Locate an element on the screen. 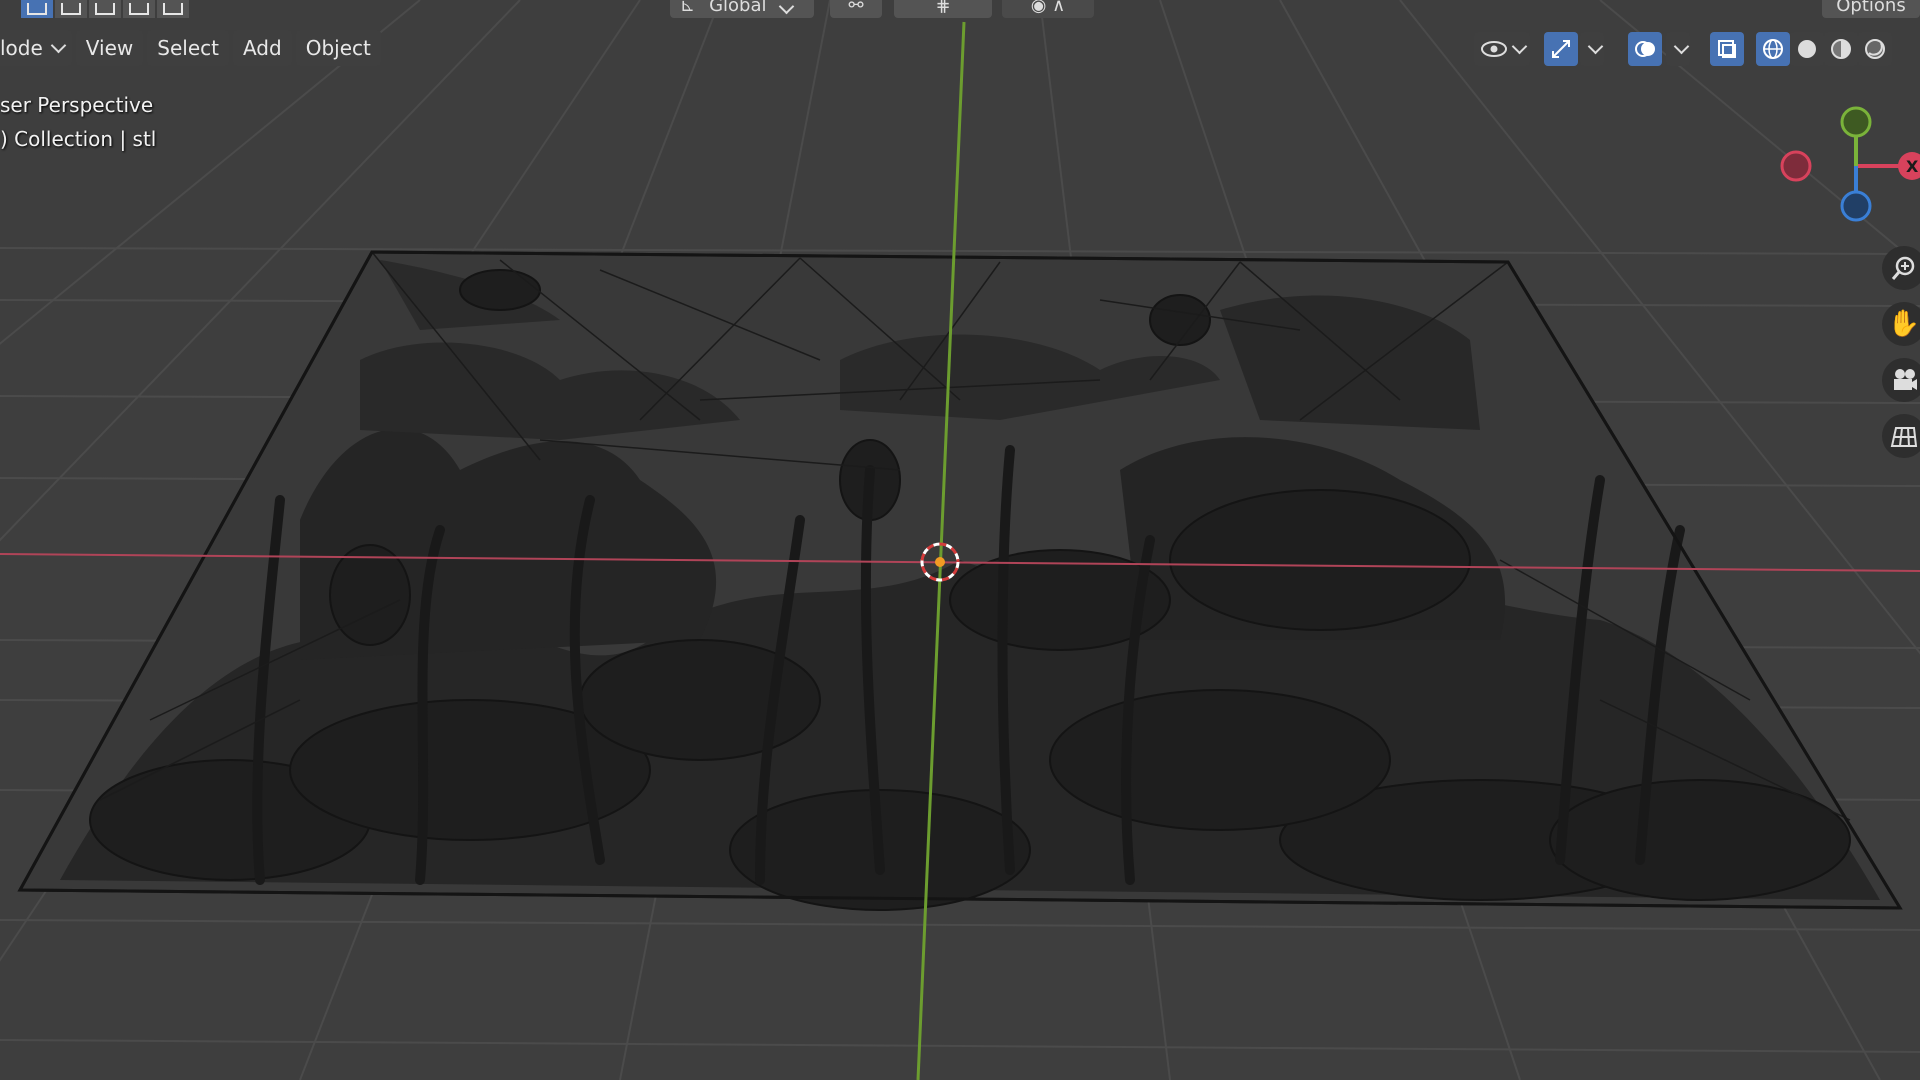 Image resolution: width=1920 pixels, height=1080 pixels. viewport-header-menus: lode View Select Add Object is located at coordinates (190, 48).